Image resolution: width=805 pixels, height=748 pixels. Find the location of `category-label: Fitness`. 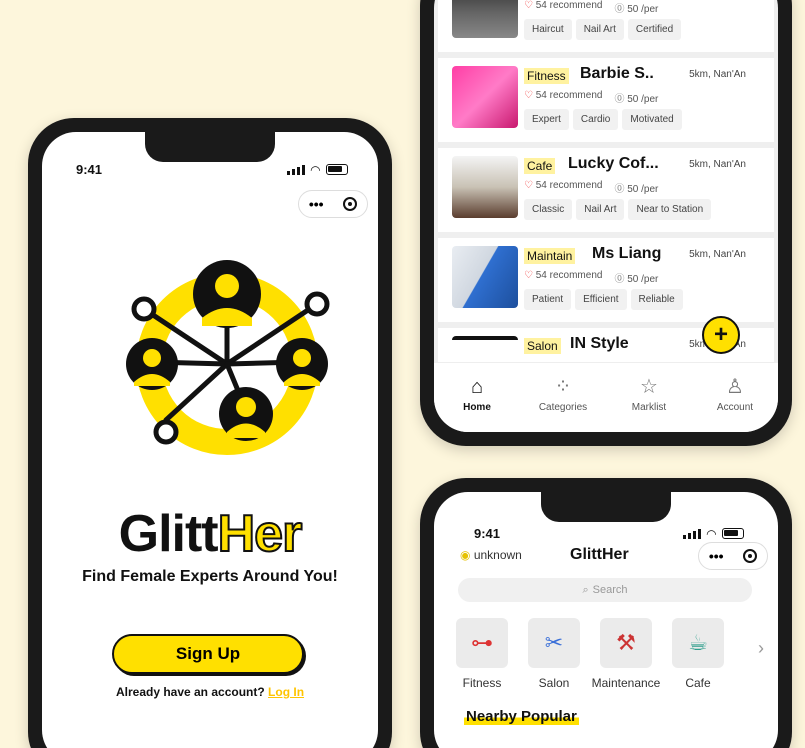

category-label: Fitness is located at coordinates (482, 683).